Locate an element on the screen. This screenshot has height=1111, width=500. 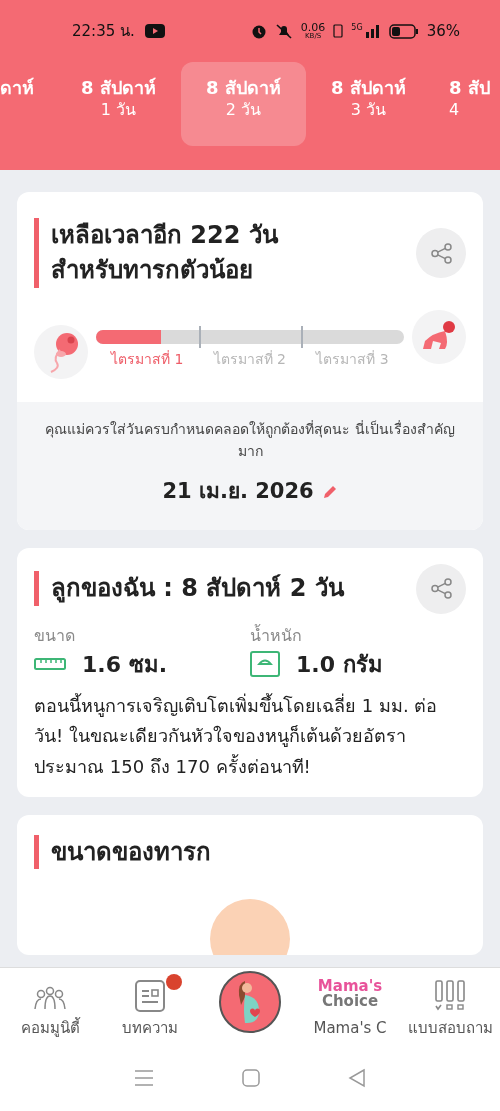
network-type: 5G is located at coordinates (357, 27).